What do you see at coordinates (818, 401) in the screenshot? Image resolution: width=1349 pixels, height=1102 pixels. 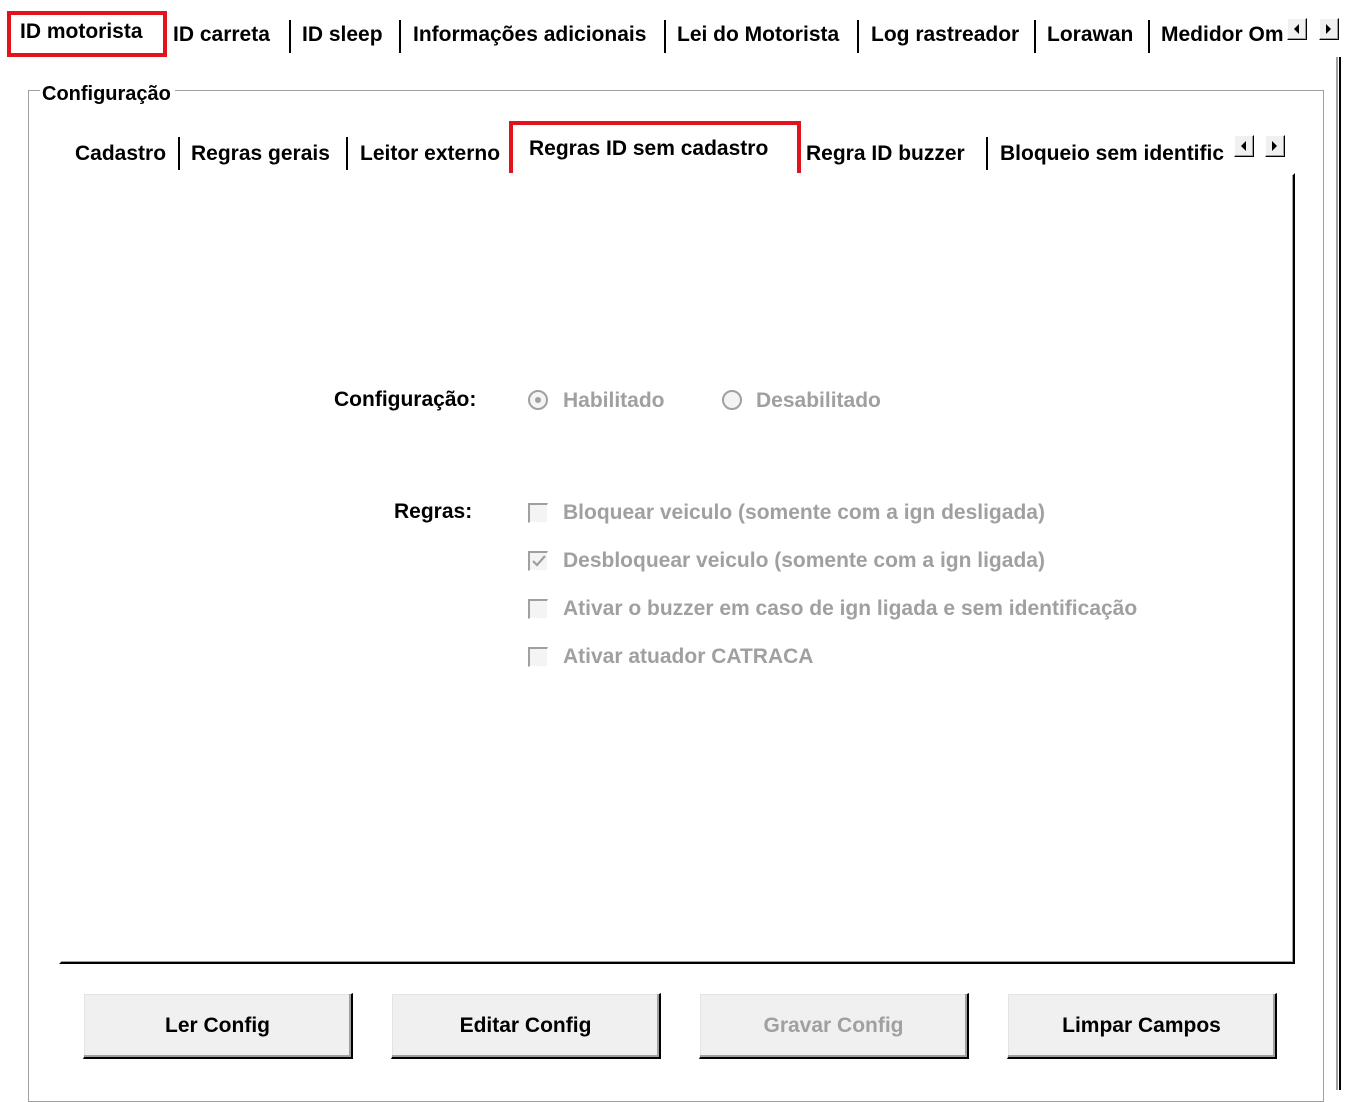 I see `radio-desabilitado-label: Desabilitado` at bounding box center [818, 401].